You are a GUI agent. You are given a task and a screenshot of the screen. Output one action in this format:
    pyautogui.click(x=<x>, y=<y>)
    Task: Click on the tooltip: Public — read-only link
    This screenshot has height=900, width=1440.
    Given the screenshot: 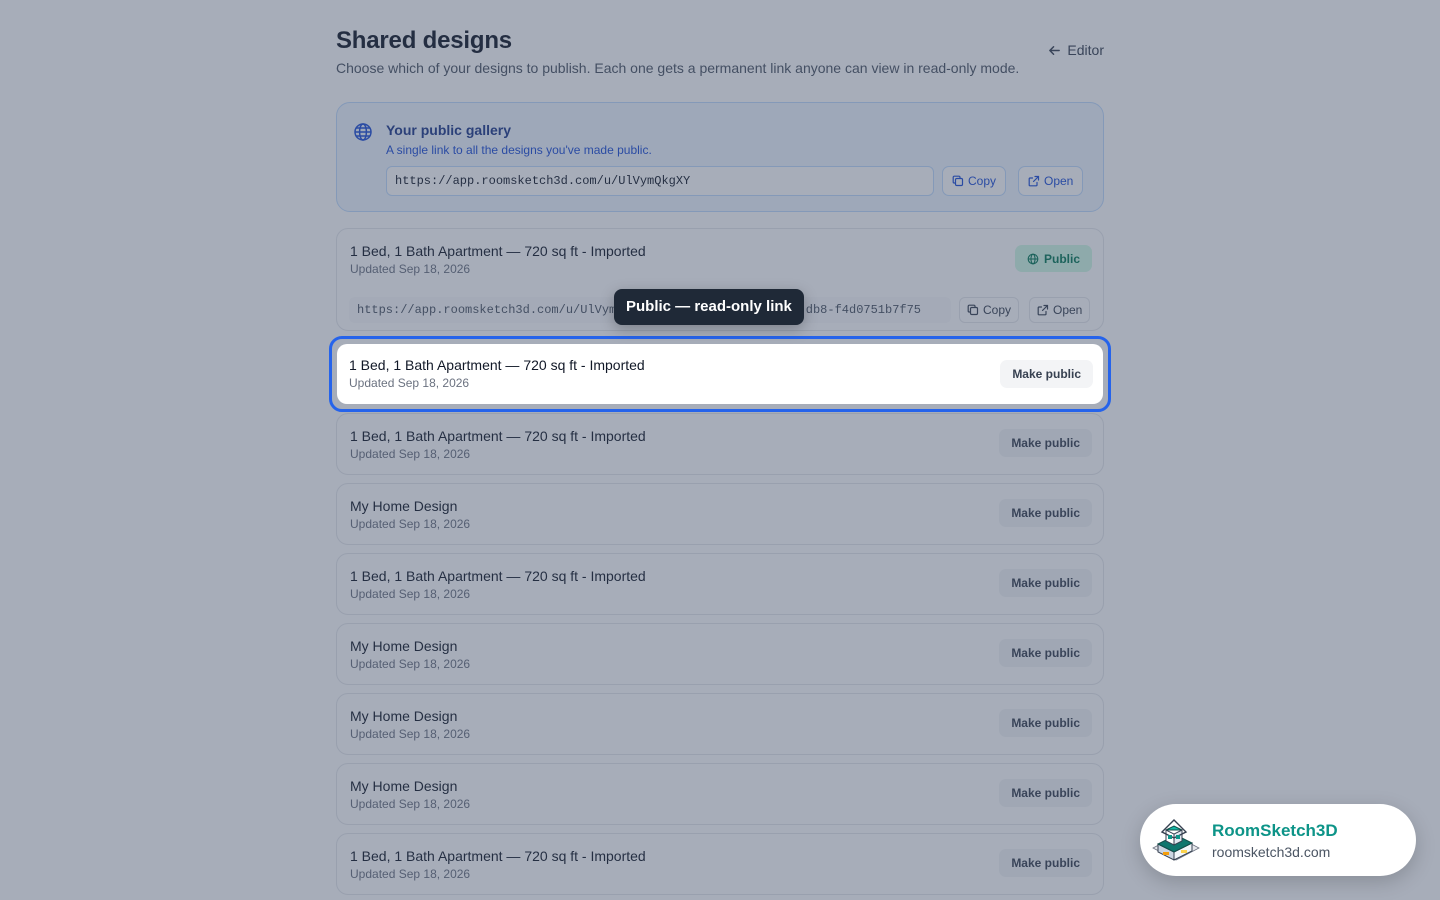 What is the action you would take?
    pyautogui.click(x=709, y=307)
    